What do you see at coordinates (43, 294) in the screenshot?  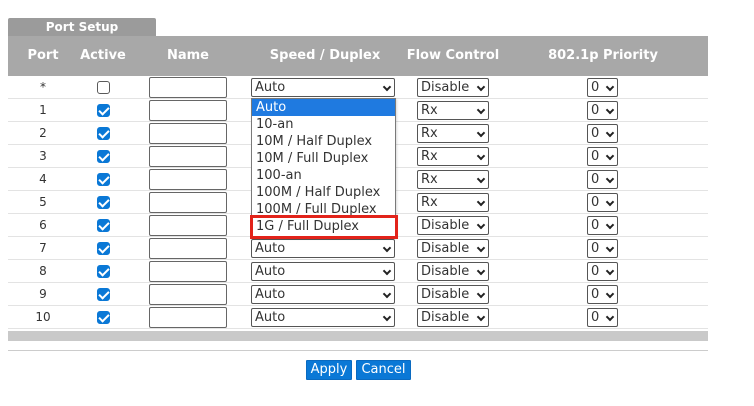 I see `port-number: 9` at bounding box center [43, 294].